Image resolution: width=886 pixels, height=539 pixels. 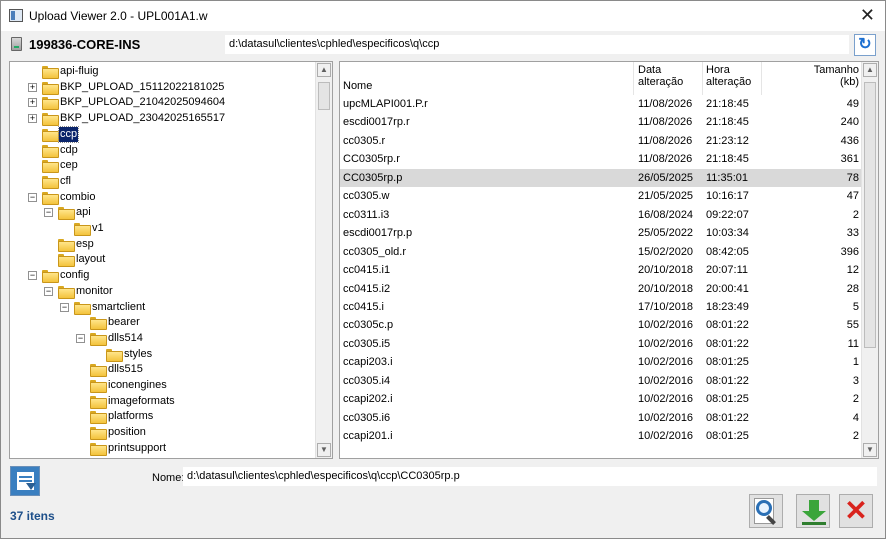 I want to click on file-list-scrollbar: ▲ ▼, so click(x=869, y=260).